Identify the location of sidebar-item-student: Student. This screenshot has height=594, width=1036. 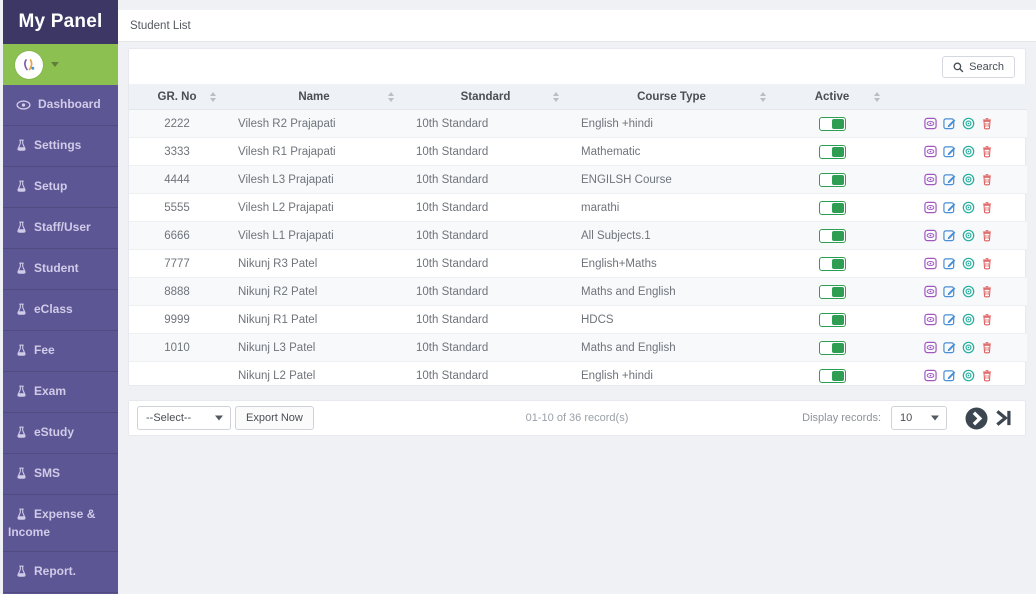
(60, 269).